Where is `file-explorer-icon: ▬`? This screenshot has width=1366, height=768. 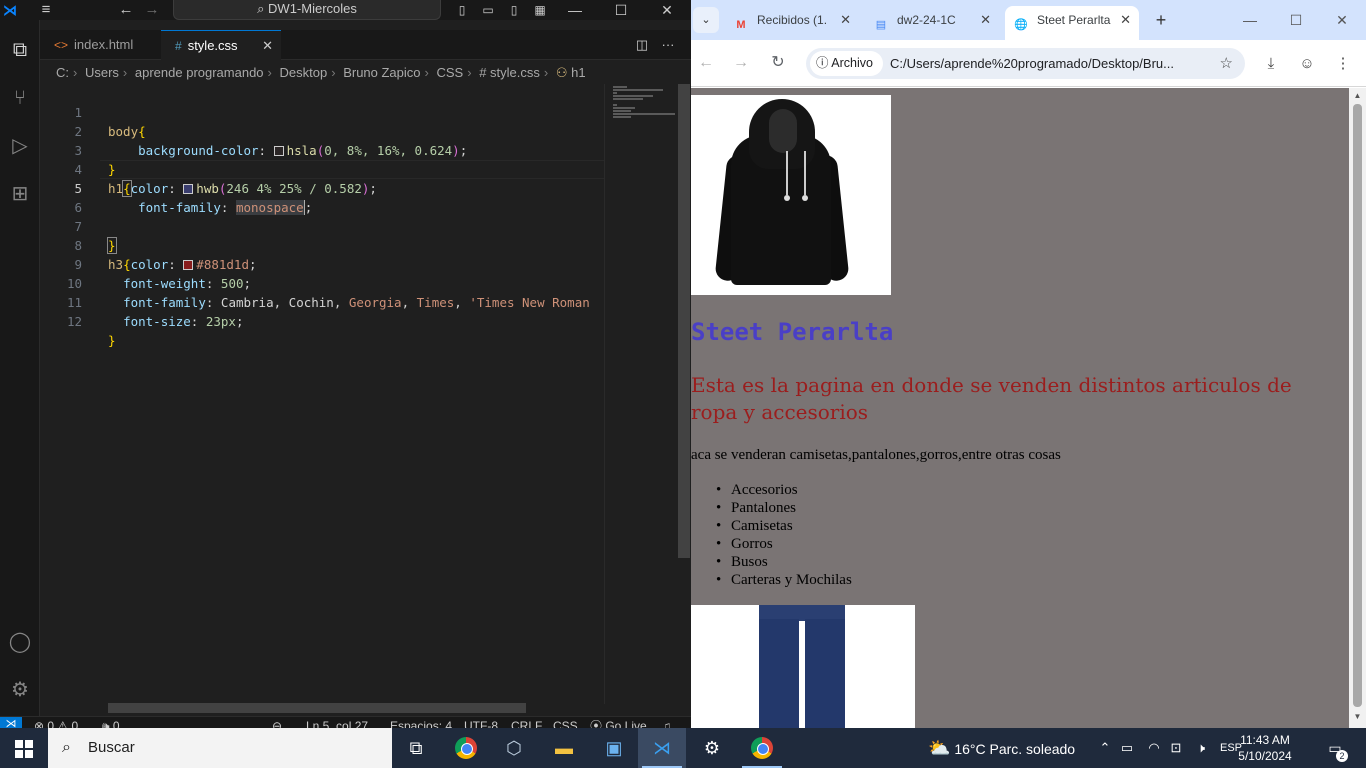 file-explorer-icon: ▬ is located at coordinates (564, 748).